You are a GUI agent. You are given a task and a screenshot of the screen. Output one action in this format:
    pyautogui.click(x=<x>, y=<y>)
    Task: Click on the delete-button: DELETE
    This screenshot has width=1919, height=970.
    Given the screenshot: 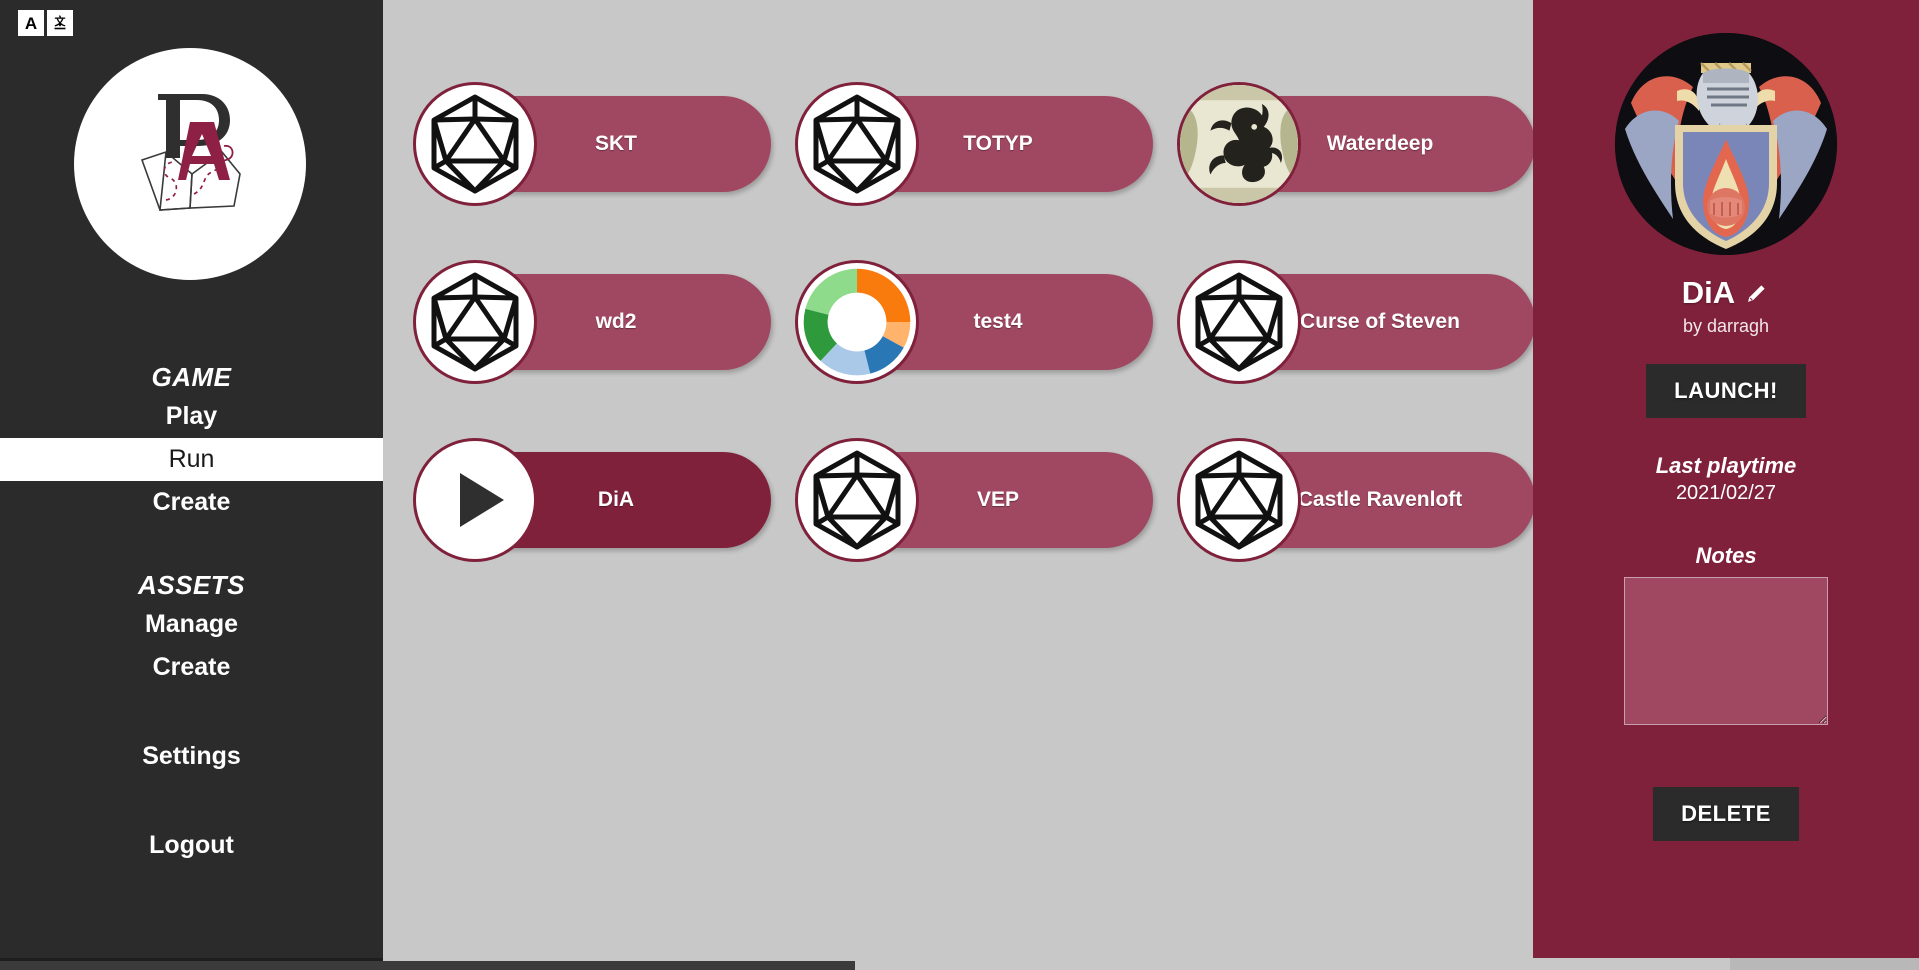 What is the action you would take?
    pyautogui.click(x=1726, y=814)
    